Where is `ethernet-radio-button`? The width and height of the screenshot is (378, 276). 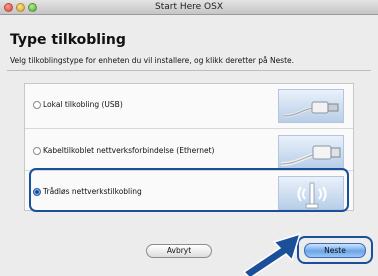
ethernet-radio-button is located at coordinates (37, 151).